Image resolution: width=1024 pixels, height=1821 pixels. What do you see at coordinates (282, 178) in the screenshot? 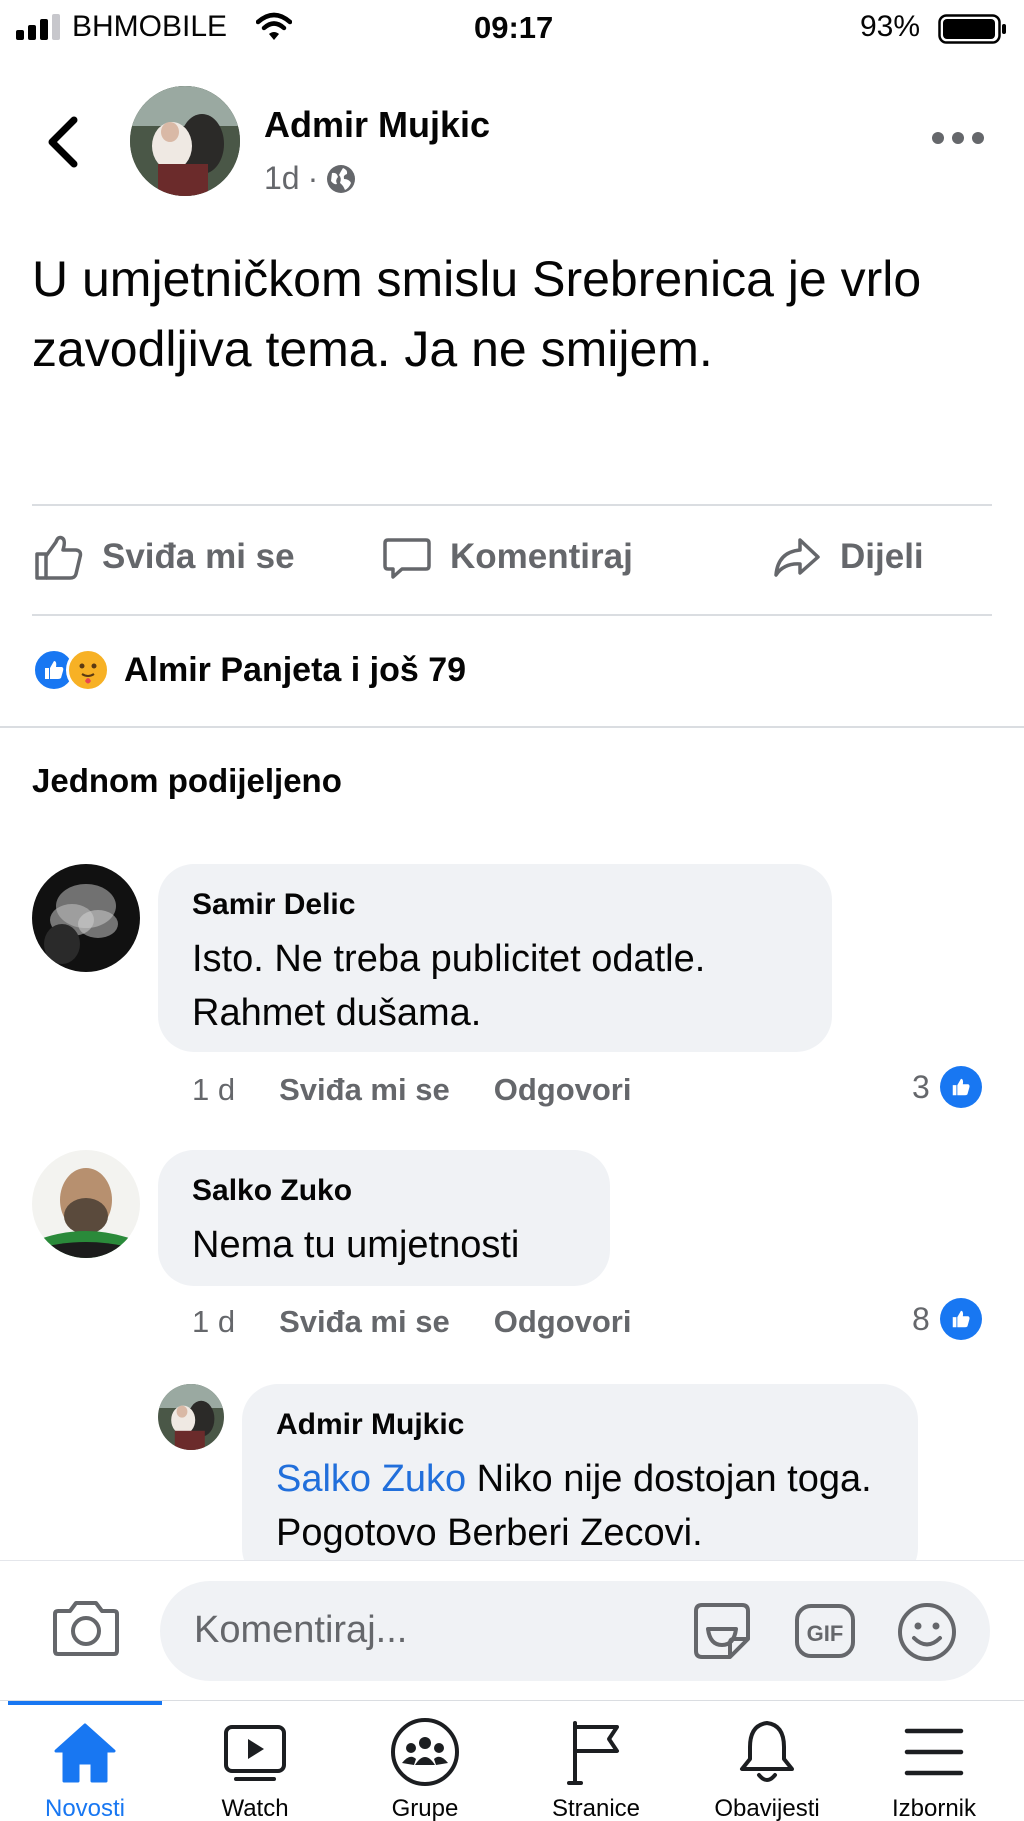
I see `post-age: 1d` at bounding box center [282, 178].